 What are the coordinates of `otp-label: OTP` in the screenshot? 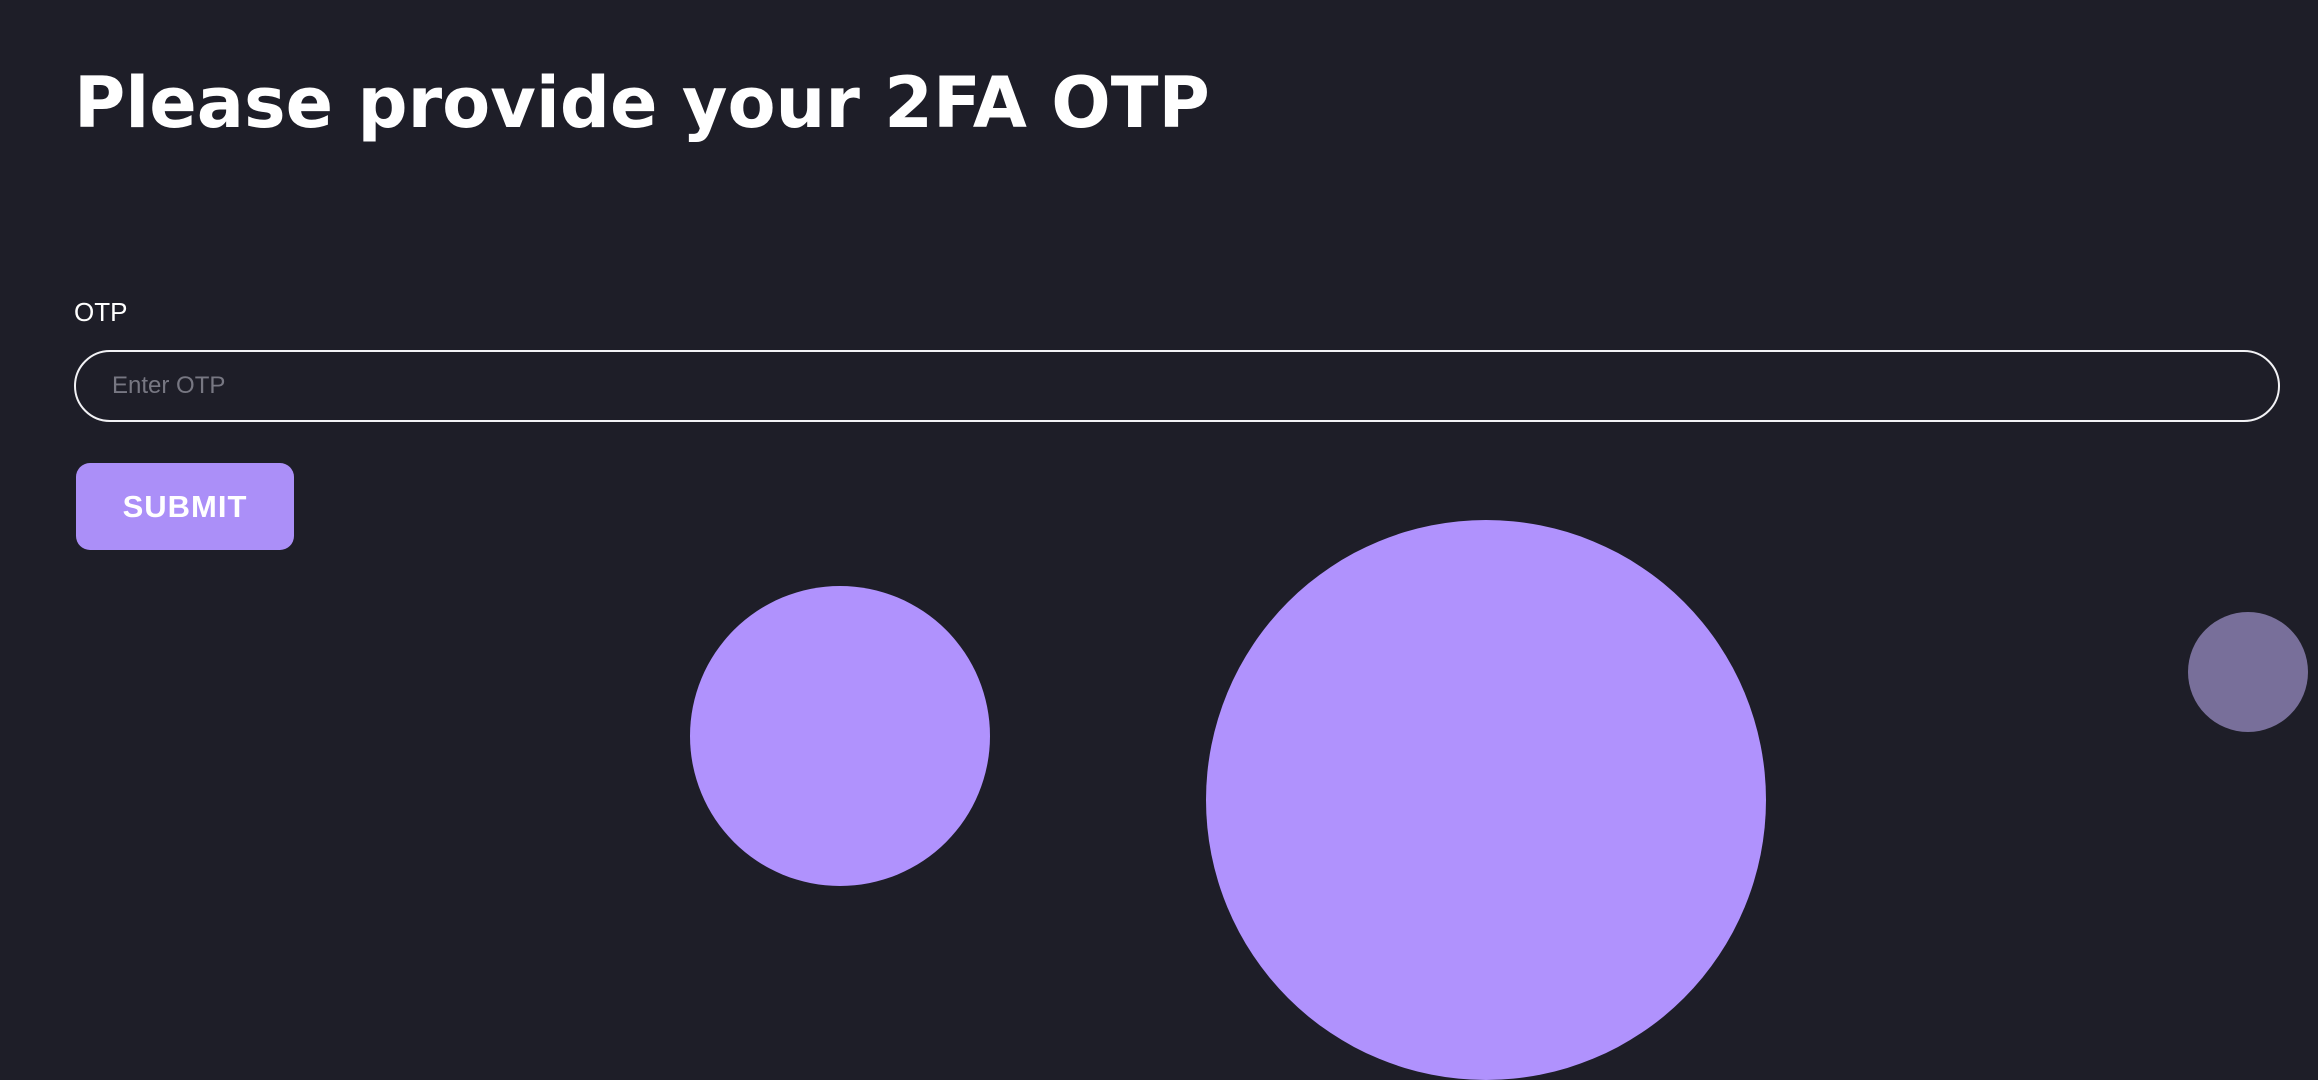 It's located at (101, 312).